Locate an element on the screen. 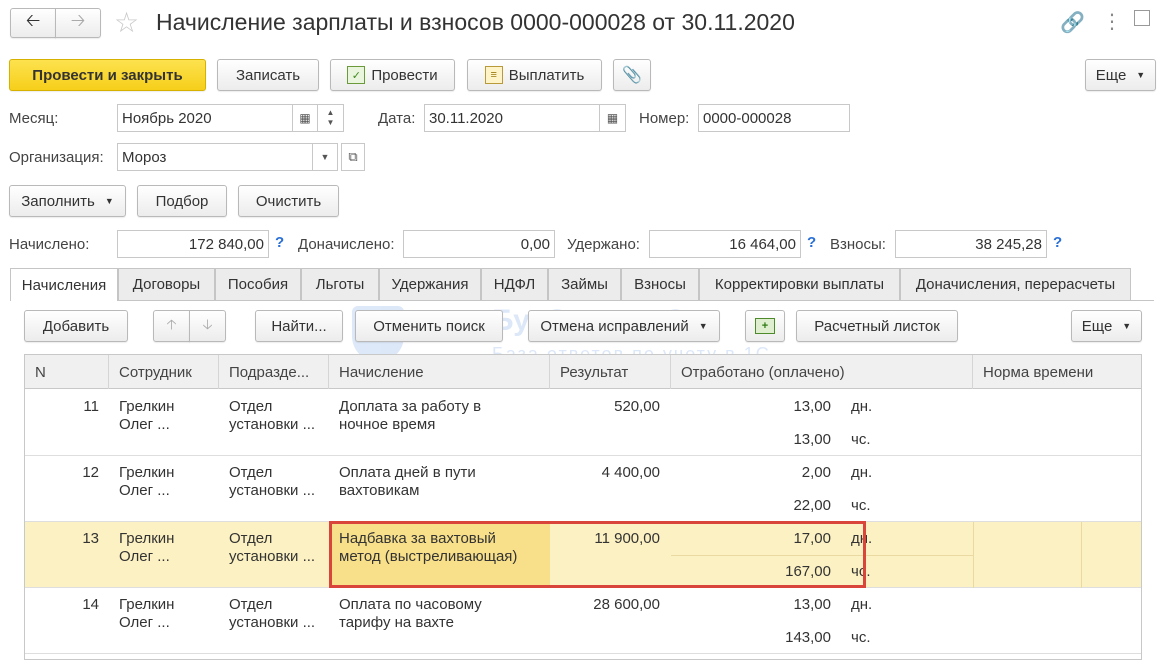 This screenshot has height=660, width=1164. worked-days-value: 13,00 is located at coordinates (812, 604).